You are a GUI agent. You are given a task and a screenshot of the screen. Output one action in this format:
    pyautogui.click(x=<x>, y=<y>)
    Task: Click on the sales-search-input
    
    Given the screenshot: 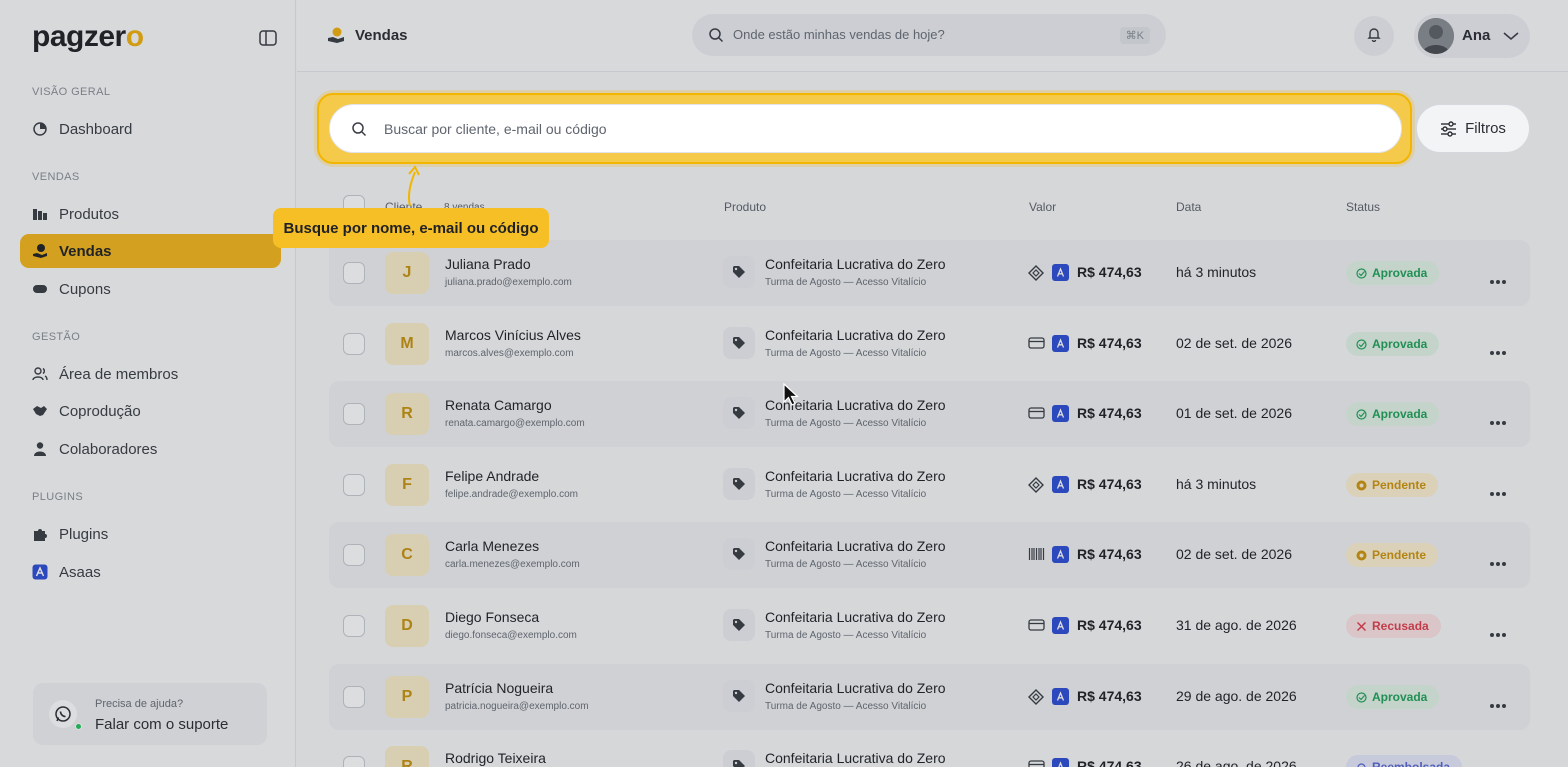 What is the action you would take?
    pyautogui.click(x=864, y=129)
    